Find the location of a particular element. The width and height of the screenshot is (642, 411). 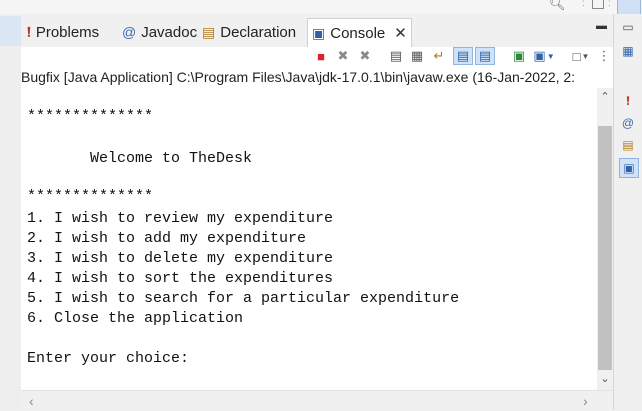

tab-label: Declaration is located at coordinates (258, 32).